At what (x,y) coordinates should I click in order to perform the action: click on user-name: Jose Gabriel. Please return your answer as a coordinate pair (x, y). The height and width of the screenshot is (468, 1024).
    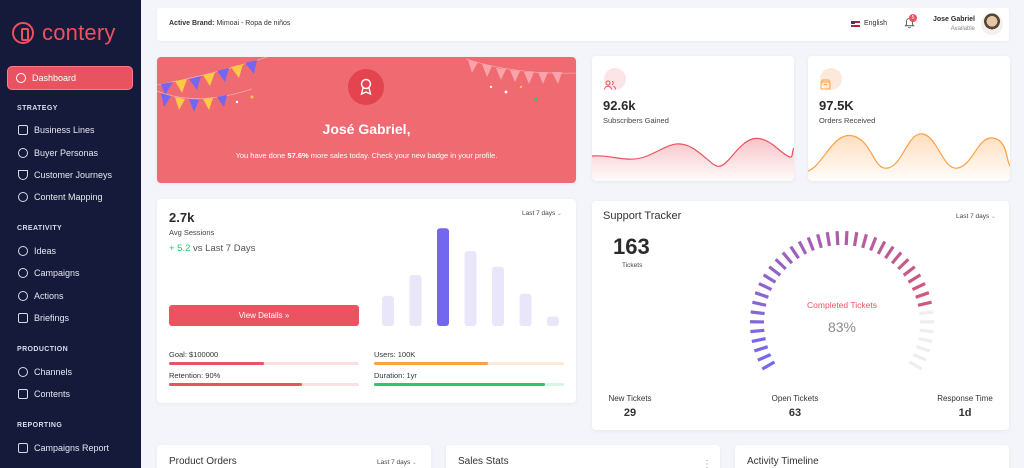
    Looking at the image, I should click on (951, 19).